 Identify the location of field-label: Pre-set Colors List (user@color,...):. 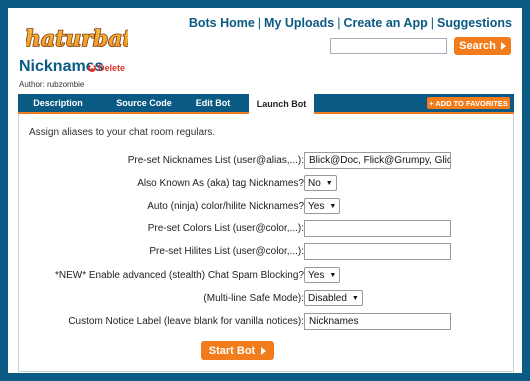
(225, 228).